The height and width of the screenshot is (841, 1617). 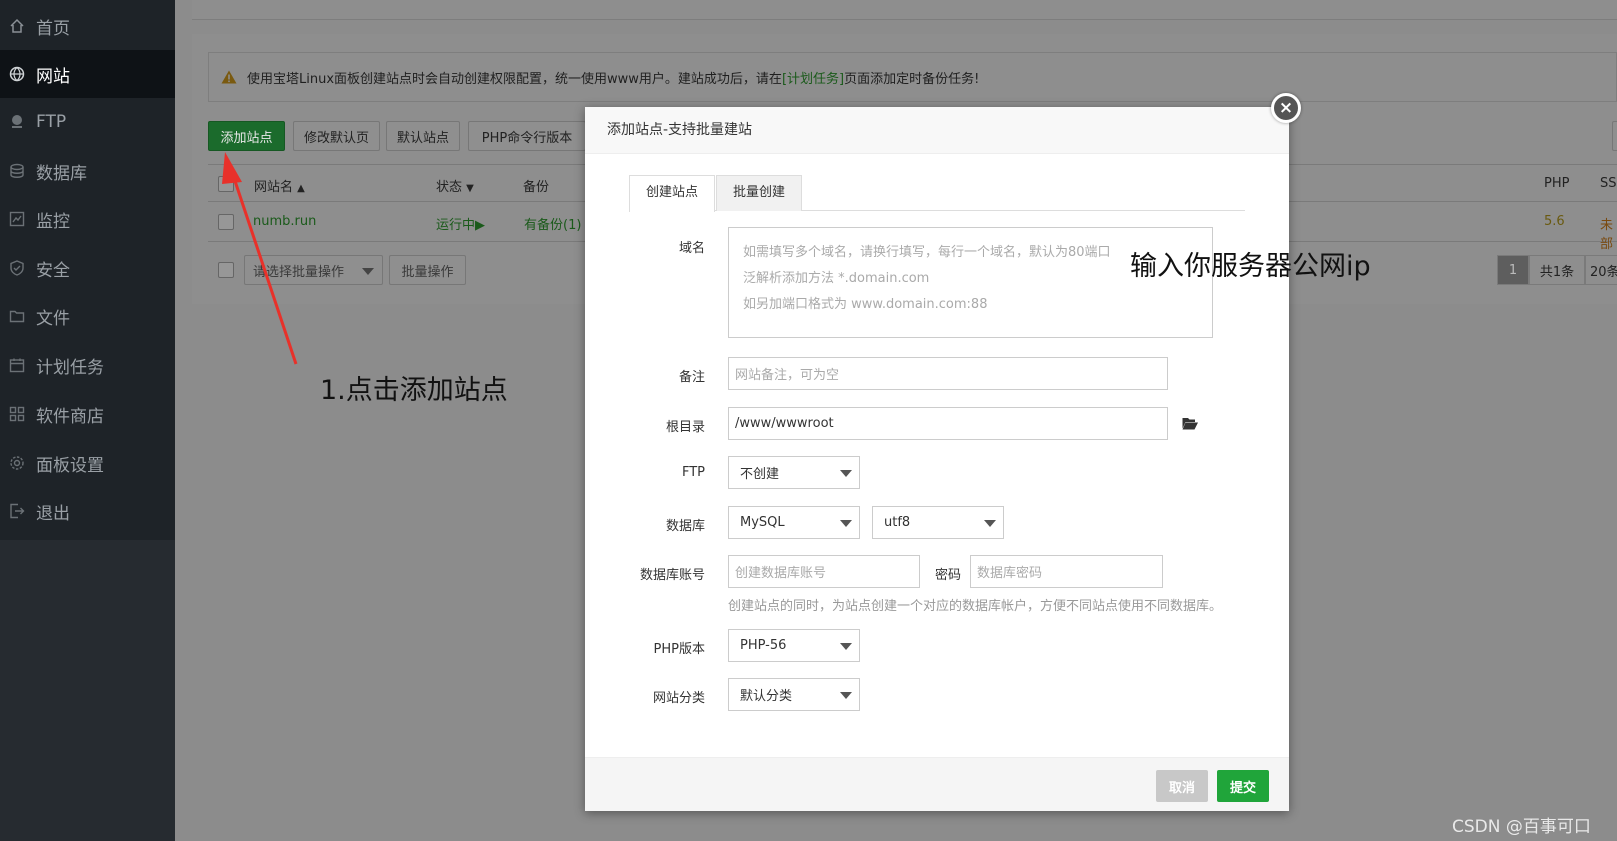 I want to click on sidebar-item-label: 退出, so click(x=53, y=513).